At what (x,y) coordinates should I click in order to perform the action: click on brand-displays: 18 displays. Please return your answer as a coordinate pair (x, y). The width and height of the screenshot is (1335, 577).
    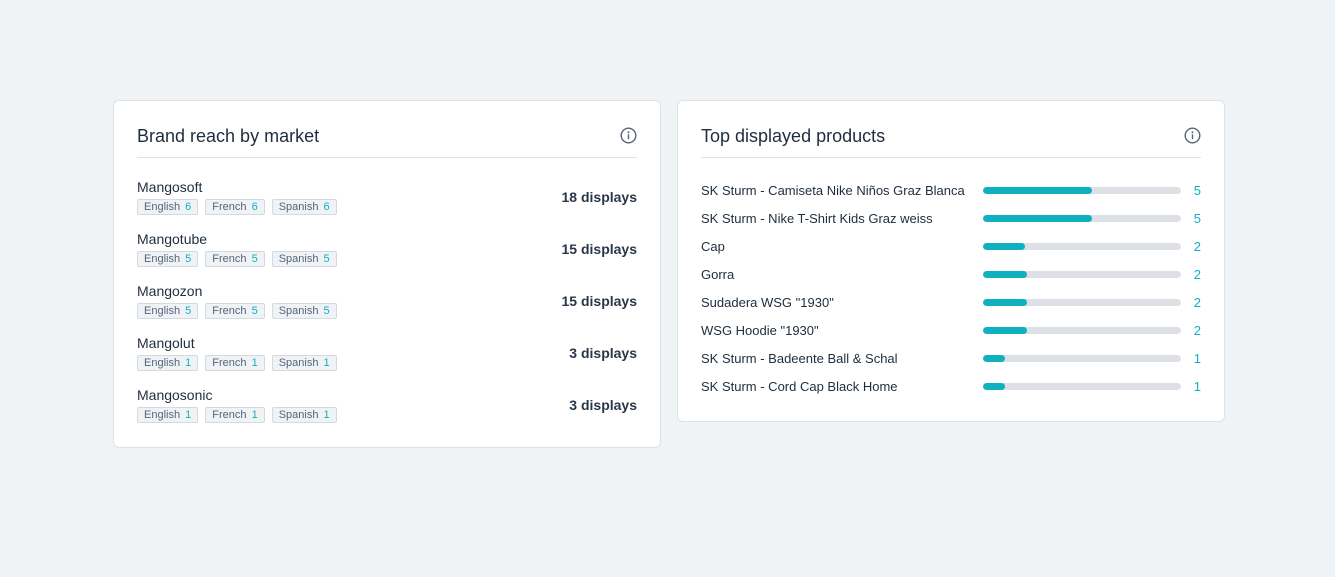
    Looking at the image, I should click on (599, 197).